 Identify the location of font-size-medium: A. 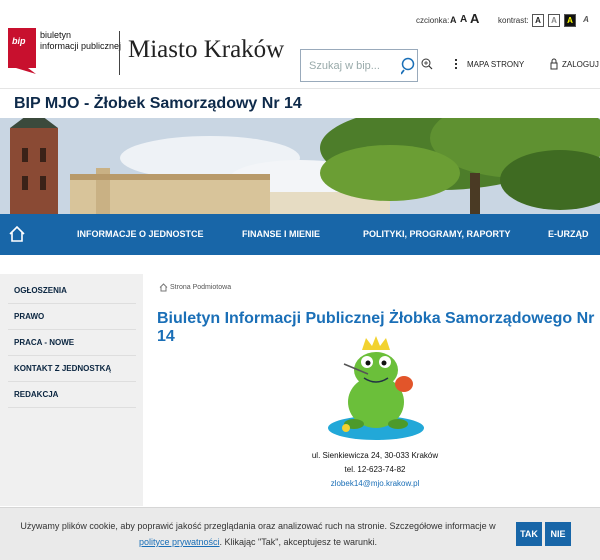
(463, 19).